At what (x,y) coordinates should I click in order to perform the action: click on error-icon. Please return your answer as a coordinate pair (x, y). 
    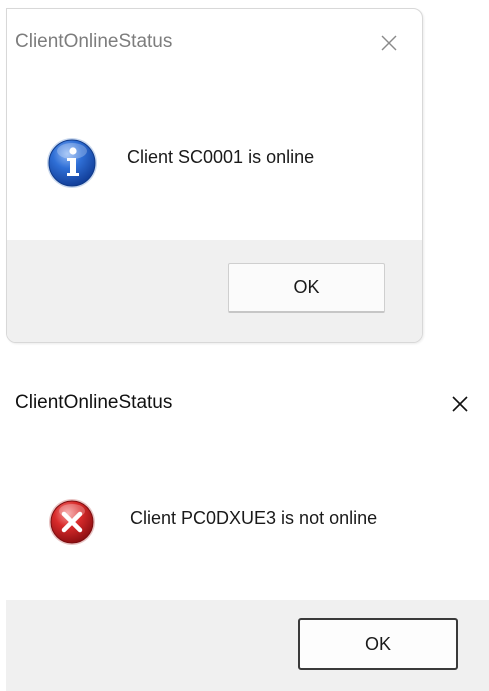
    Looking at the image, I should click on (72, 524).